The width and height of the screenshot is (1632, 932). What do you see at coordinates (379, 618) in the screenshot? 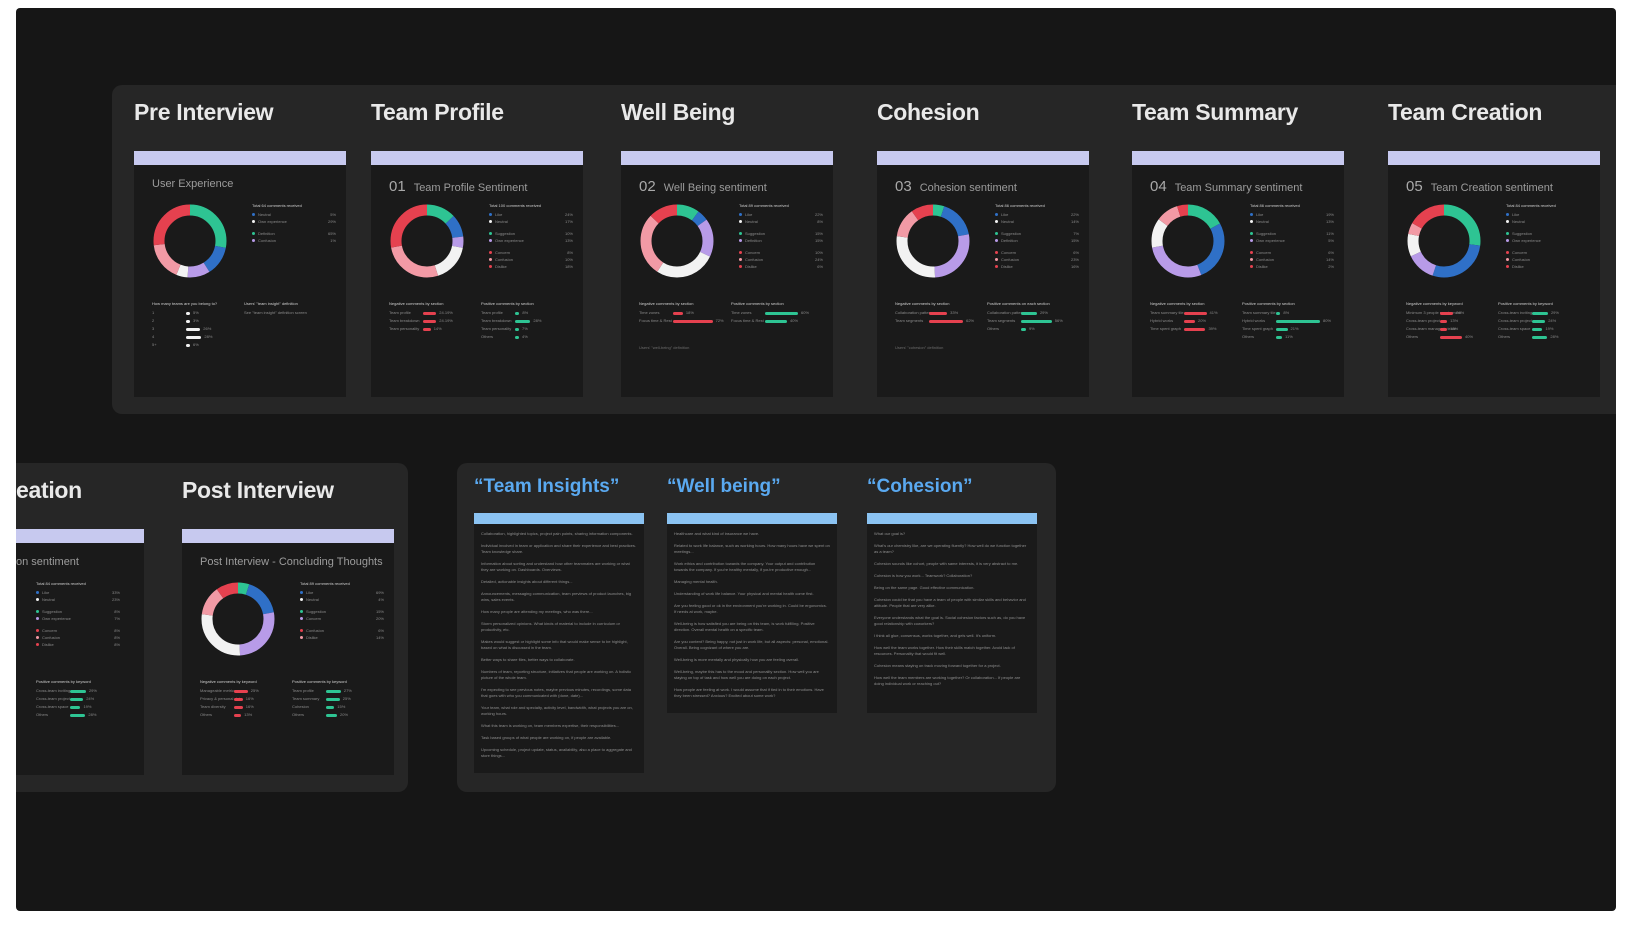
I see `legend-value: 20%` at bounding box center [379, 618].